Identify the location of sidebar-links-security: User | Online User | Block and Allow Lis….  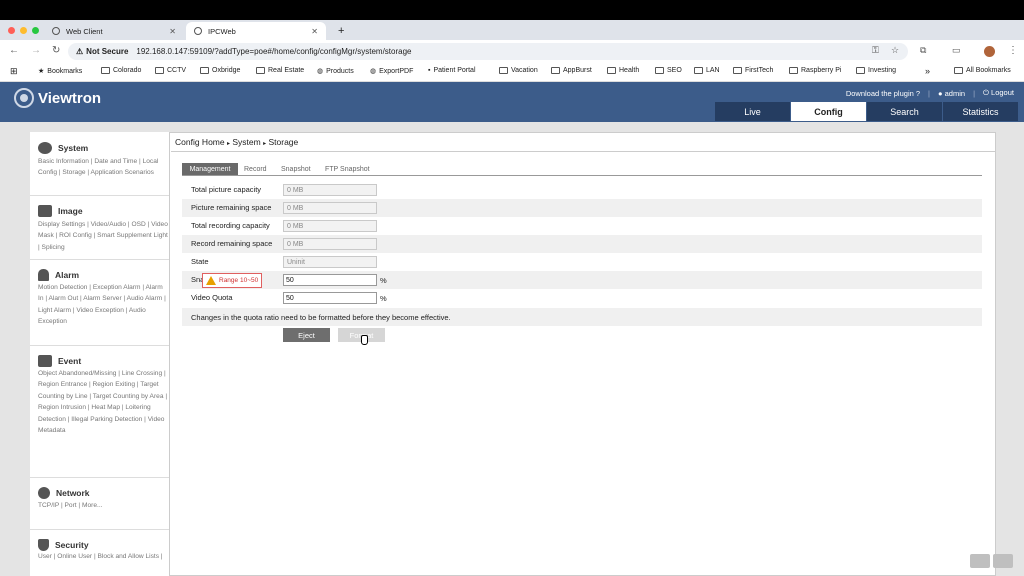
(103, 556).